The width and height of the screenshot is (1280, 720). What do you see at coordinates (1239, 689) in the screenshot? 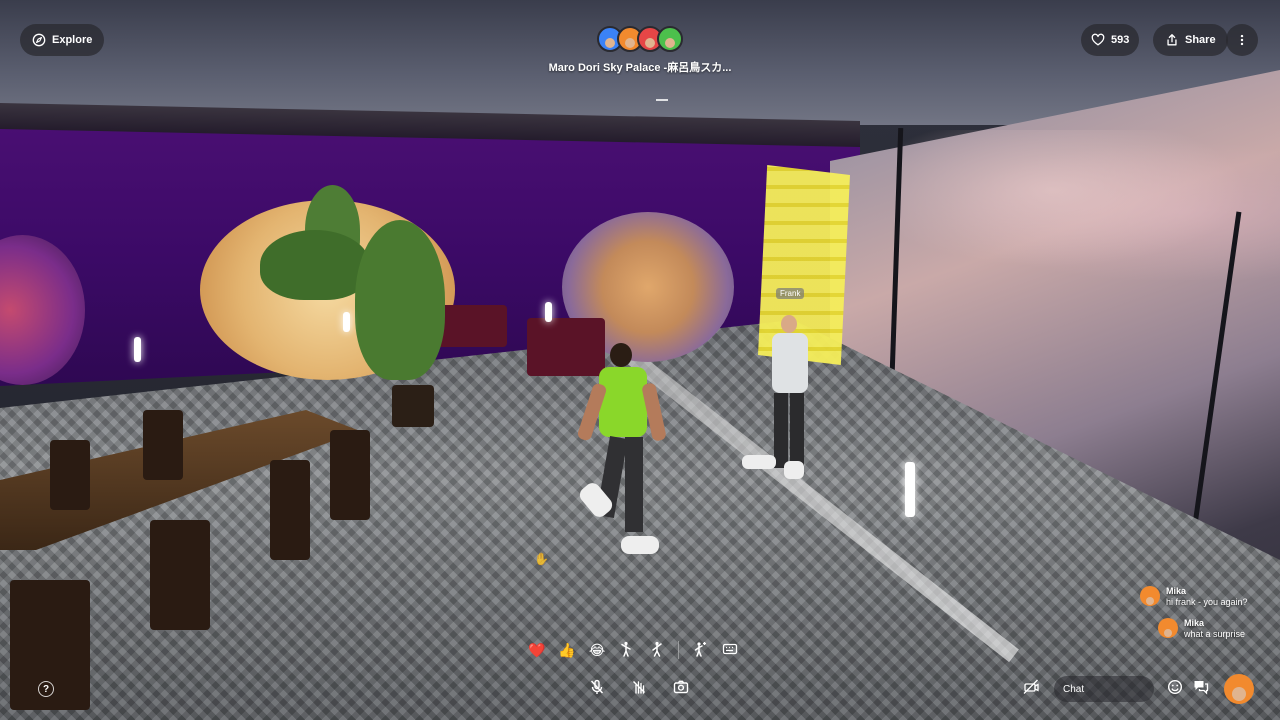
I see `my-avatar-button` at bounding box center [1239, 689].